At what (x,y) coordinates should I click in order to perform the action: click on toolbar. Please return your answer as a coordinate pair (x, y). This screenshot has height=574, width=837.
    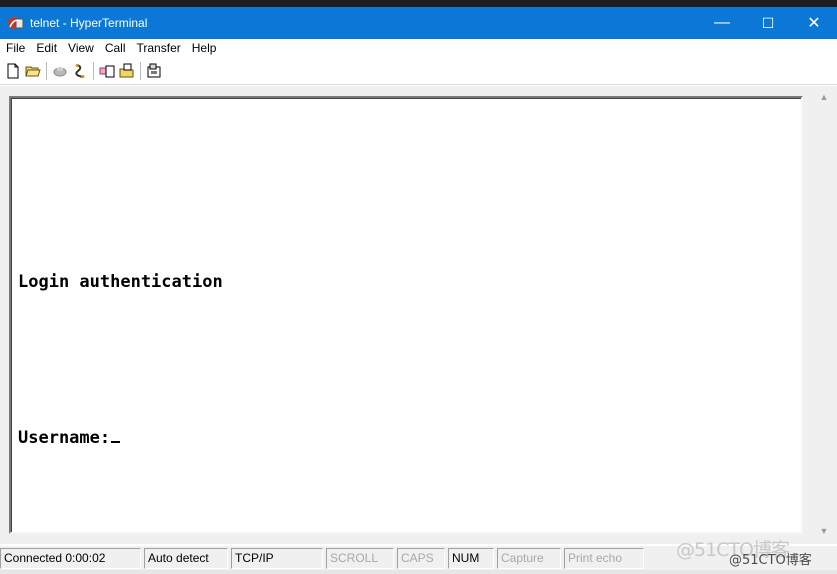
    Looking at the image, I should click on (418, 71).